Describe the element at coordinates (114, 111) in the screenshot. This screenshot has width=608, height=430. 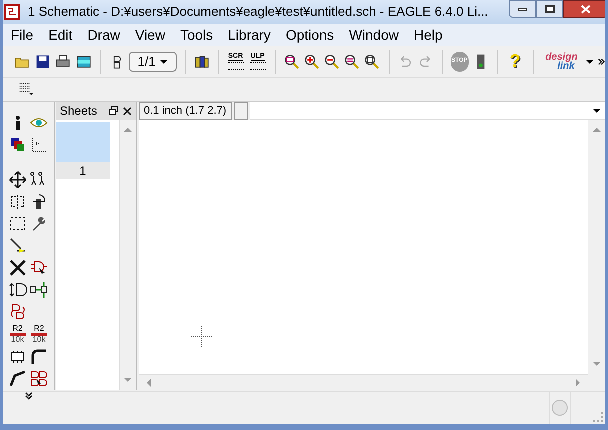
I see `undock-icon` at that location.